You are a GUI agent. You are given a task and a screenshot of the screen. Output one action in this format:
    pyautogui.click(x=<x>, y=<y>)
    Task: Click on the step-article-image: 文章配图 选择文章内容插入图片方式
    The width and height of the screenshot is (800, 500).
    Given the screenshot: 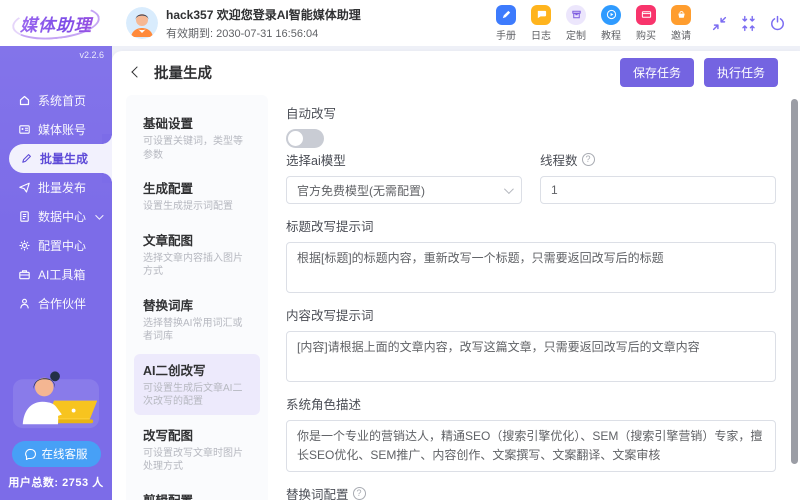 What is the action you would take?
    pyautogui.click(x=197, y=254)
    